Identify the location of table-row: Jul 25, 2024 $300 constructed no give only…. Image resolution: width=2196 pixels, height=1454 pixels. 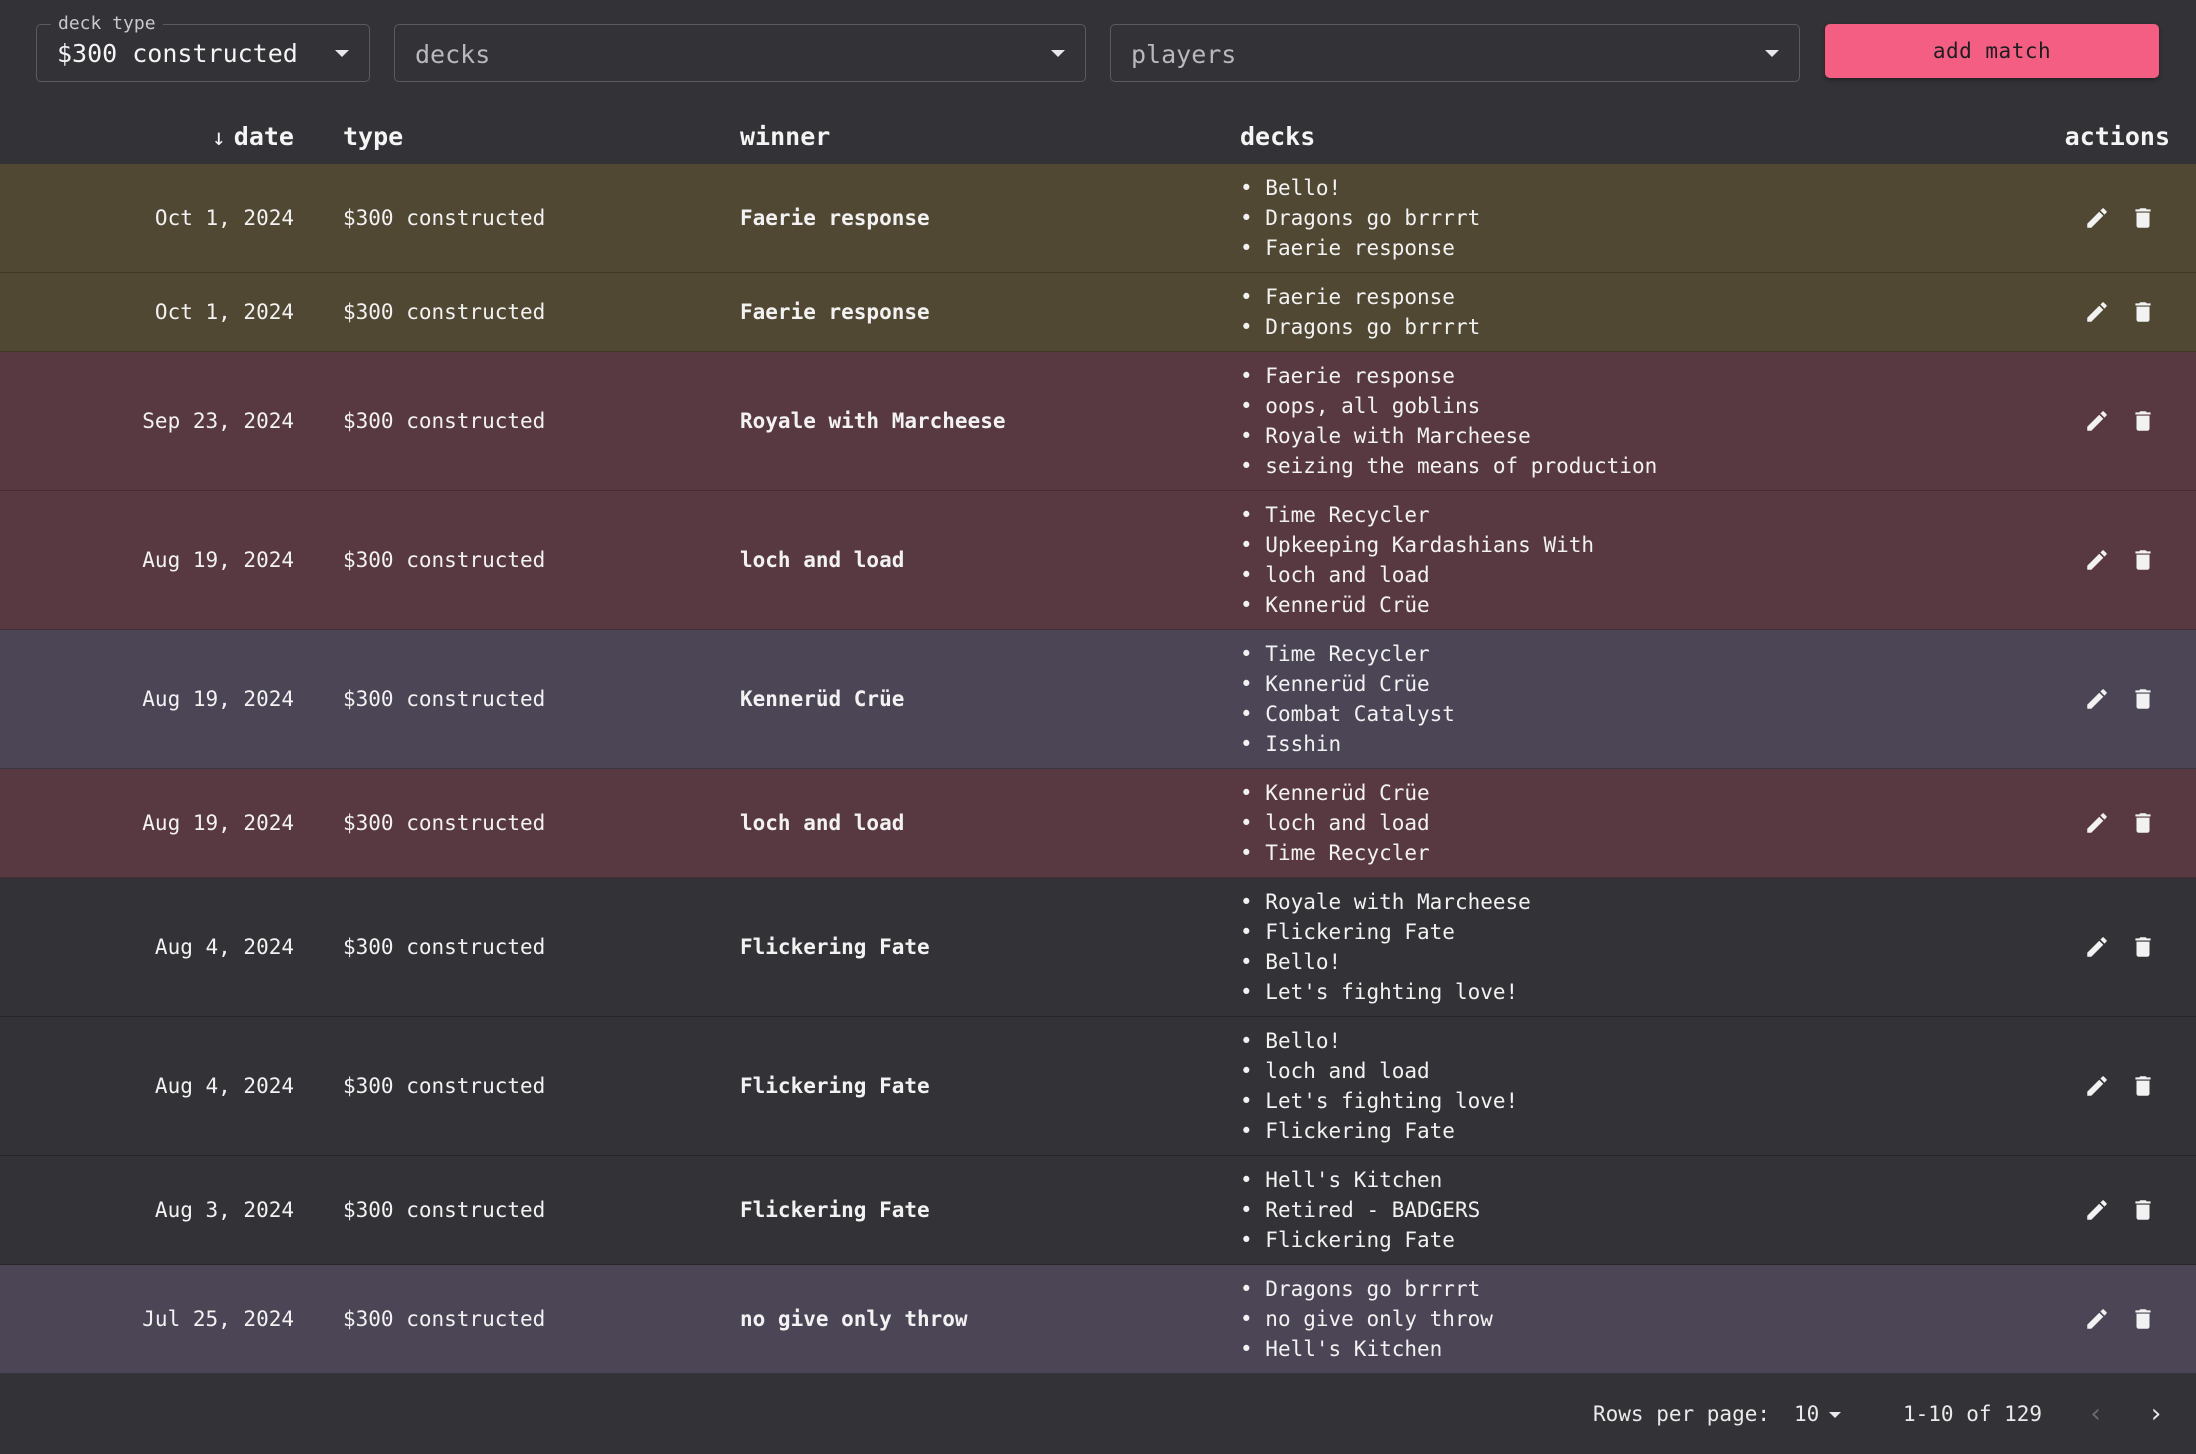
(1098, 1319).